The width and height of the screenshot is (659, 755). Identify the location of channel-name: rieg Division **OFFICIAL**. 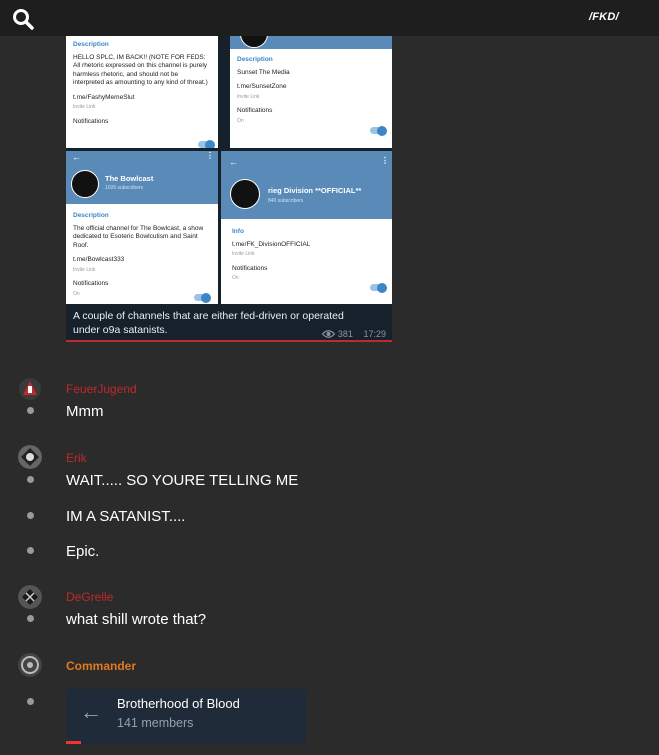
(315, 190).